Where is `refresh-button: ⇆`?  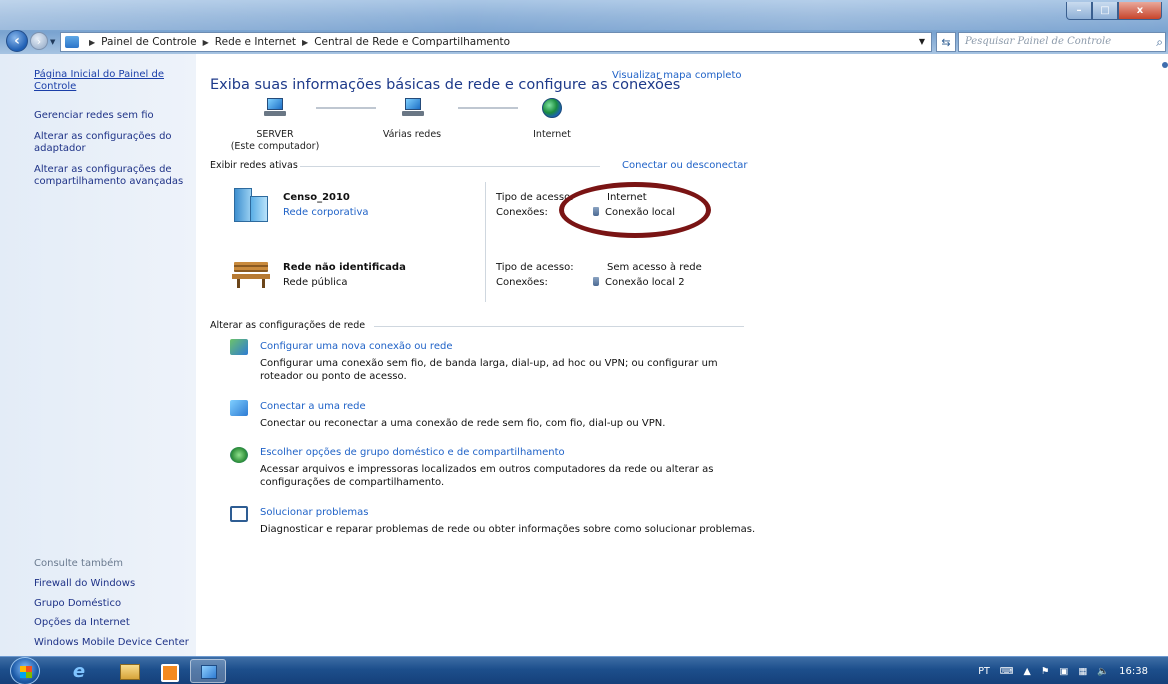 refresh-button: ⇆ is located at coordinates (946, 42).